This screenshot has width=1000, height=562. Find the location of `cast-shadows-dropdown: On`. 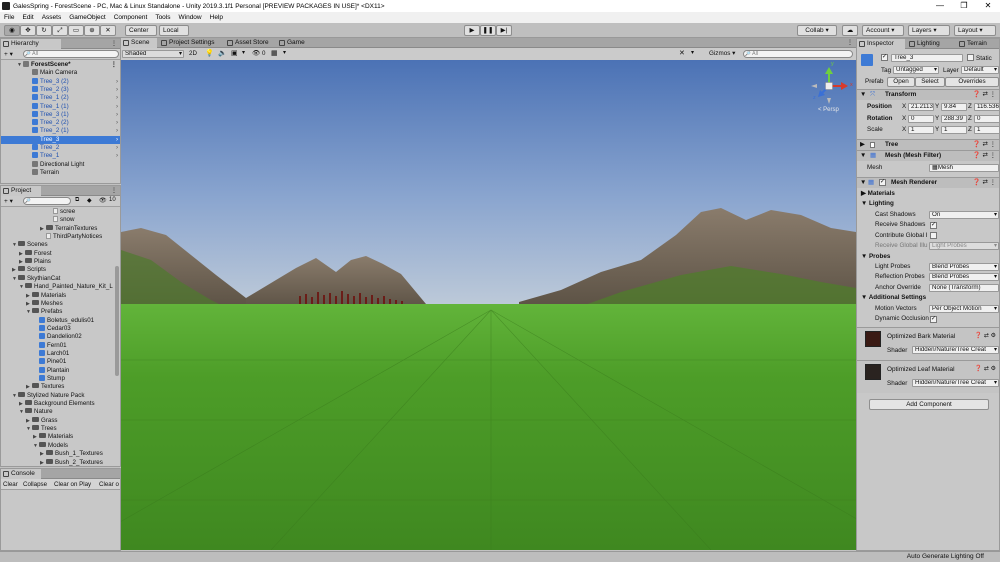

cast-shadows-dropdown: On is located at coordinates (964, 215).